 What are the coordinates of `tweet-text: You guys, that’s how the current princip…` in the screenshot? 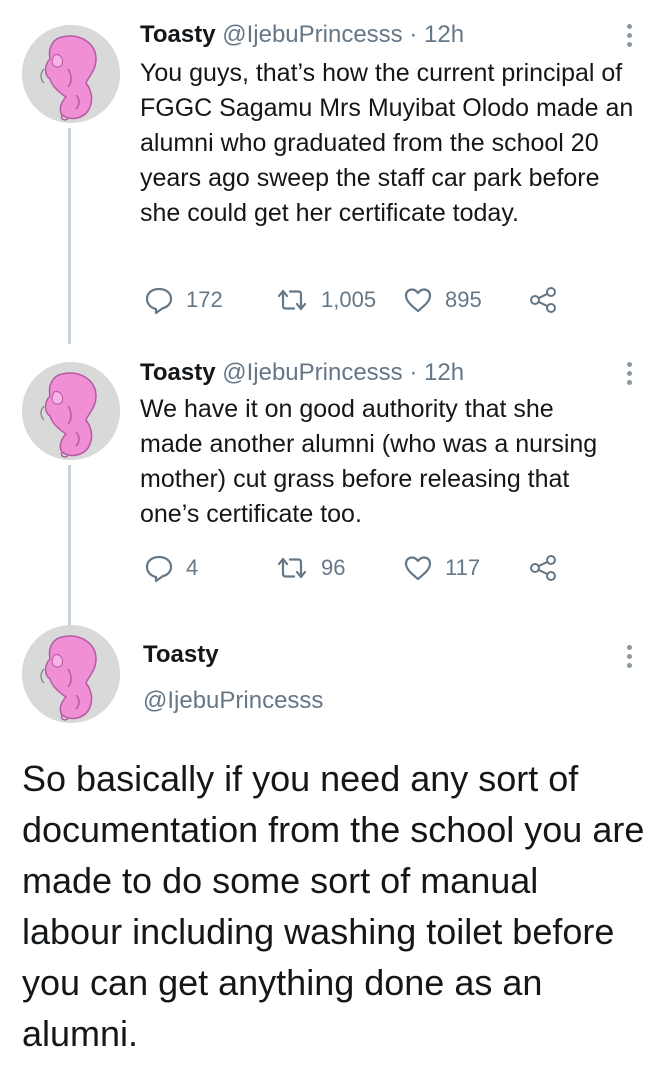 It's located at (387, 143).